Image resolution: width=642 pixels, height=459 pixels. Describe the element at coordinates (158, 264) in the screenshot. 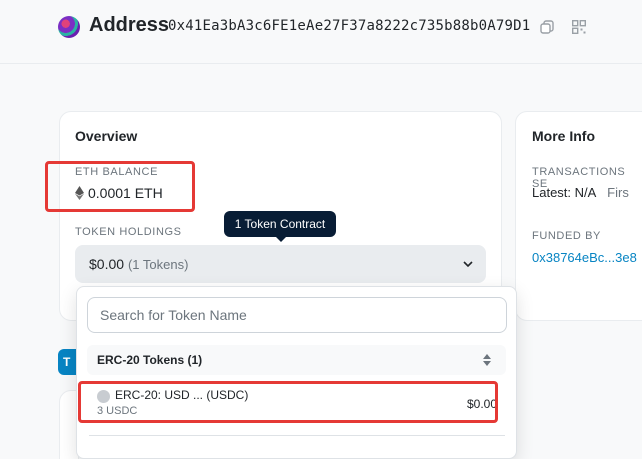

I see `token-holdings-count: (1 Tokens)` at that location.